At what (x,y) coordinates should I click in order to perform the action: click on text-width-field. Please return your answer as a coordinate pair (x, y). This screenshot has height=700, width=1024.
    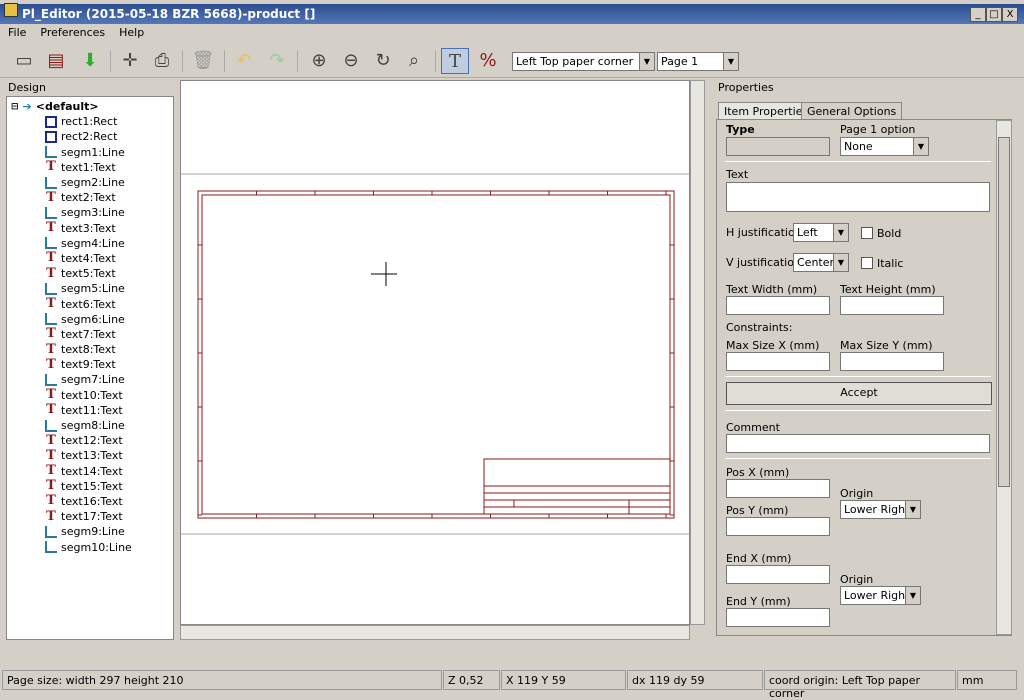
    Looking at the image, I should click on (778, 305).